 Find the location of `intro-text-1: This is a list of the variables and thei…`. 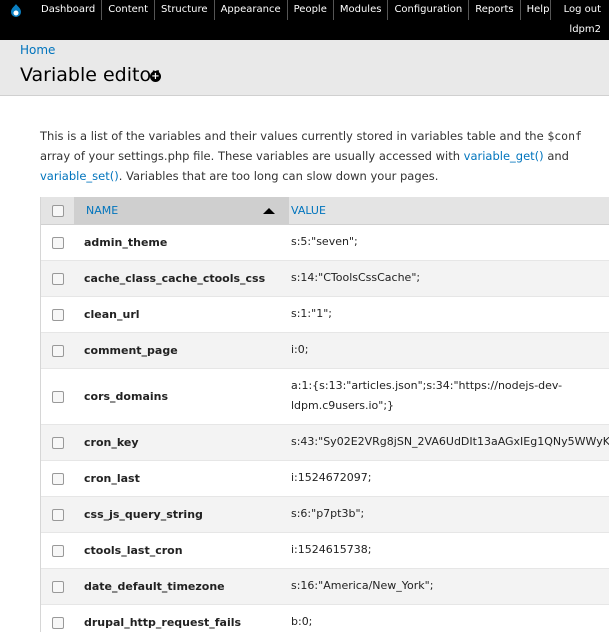

intro-text-1: This is a list of the variables and thei… is located at coordinates (294, 136).